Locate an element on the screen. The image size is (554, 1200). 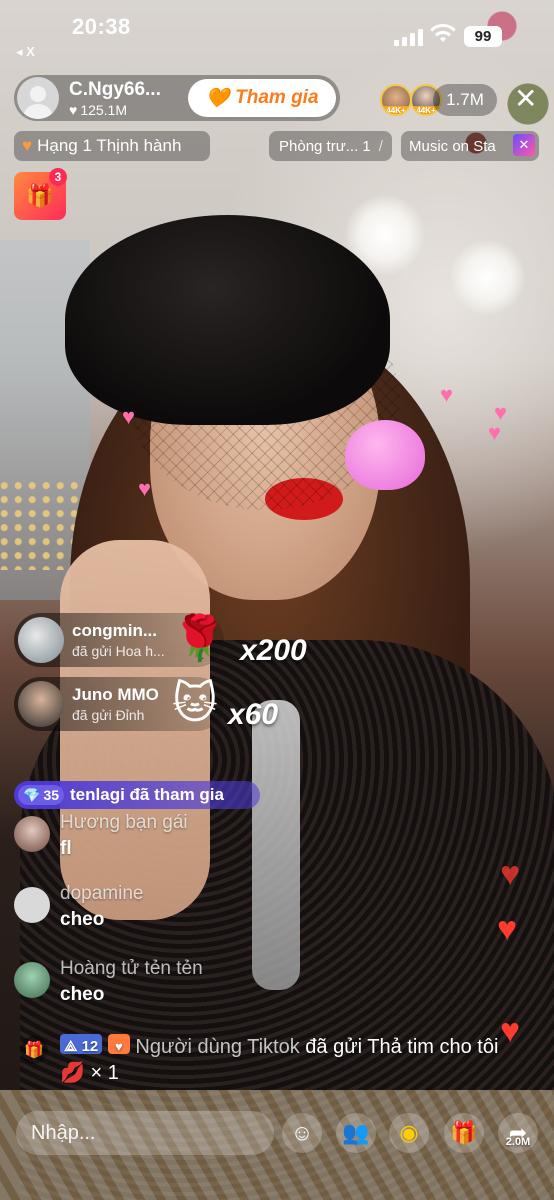
video-lamp is located at coordinates (487, 277).